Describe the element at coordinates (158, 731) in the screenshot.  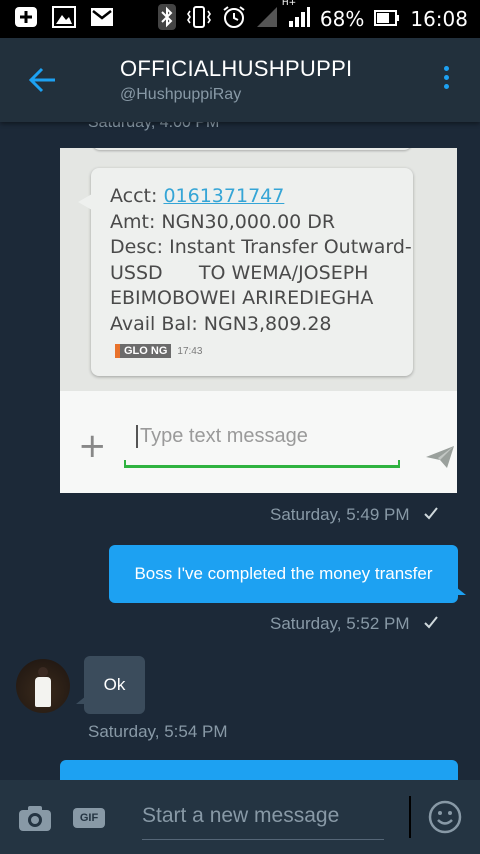
I see `message-timestamp: Saturday, 5:54 PM` at that location.